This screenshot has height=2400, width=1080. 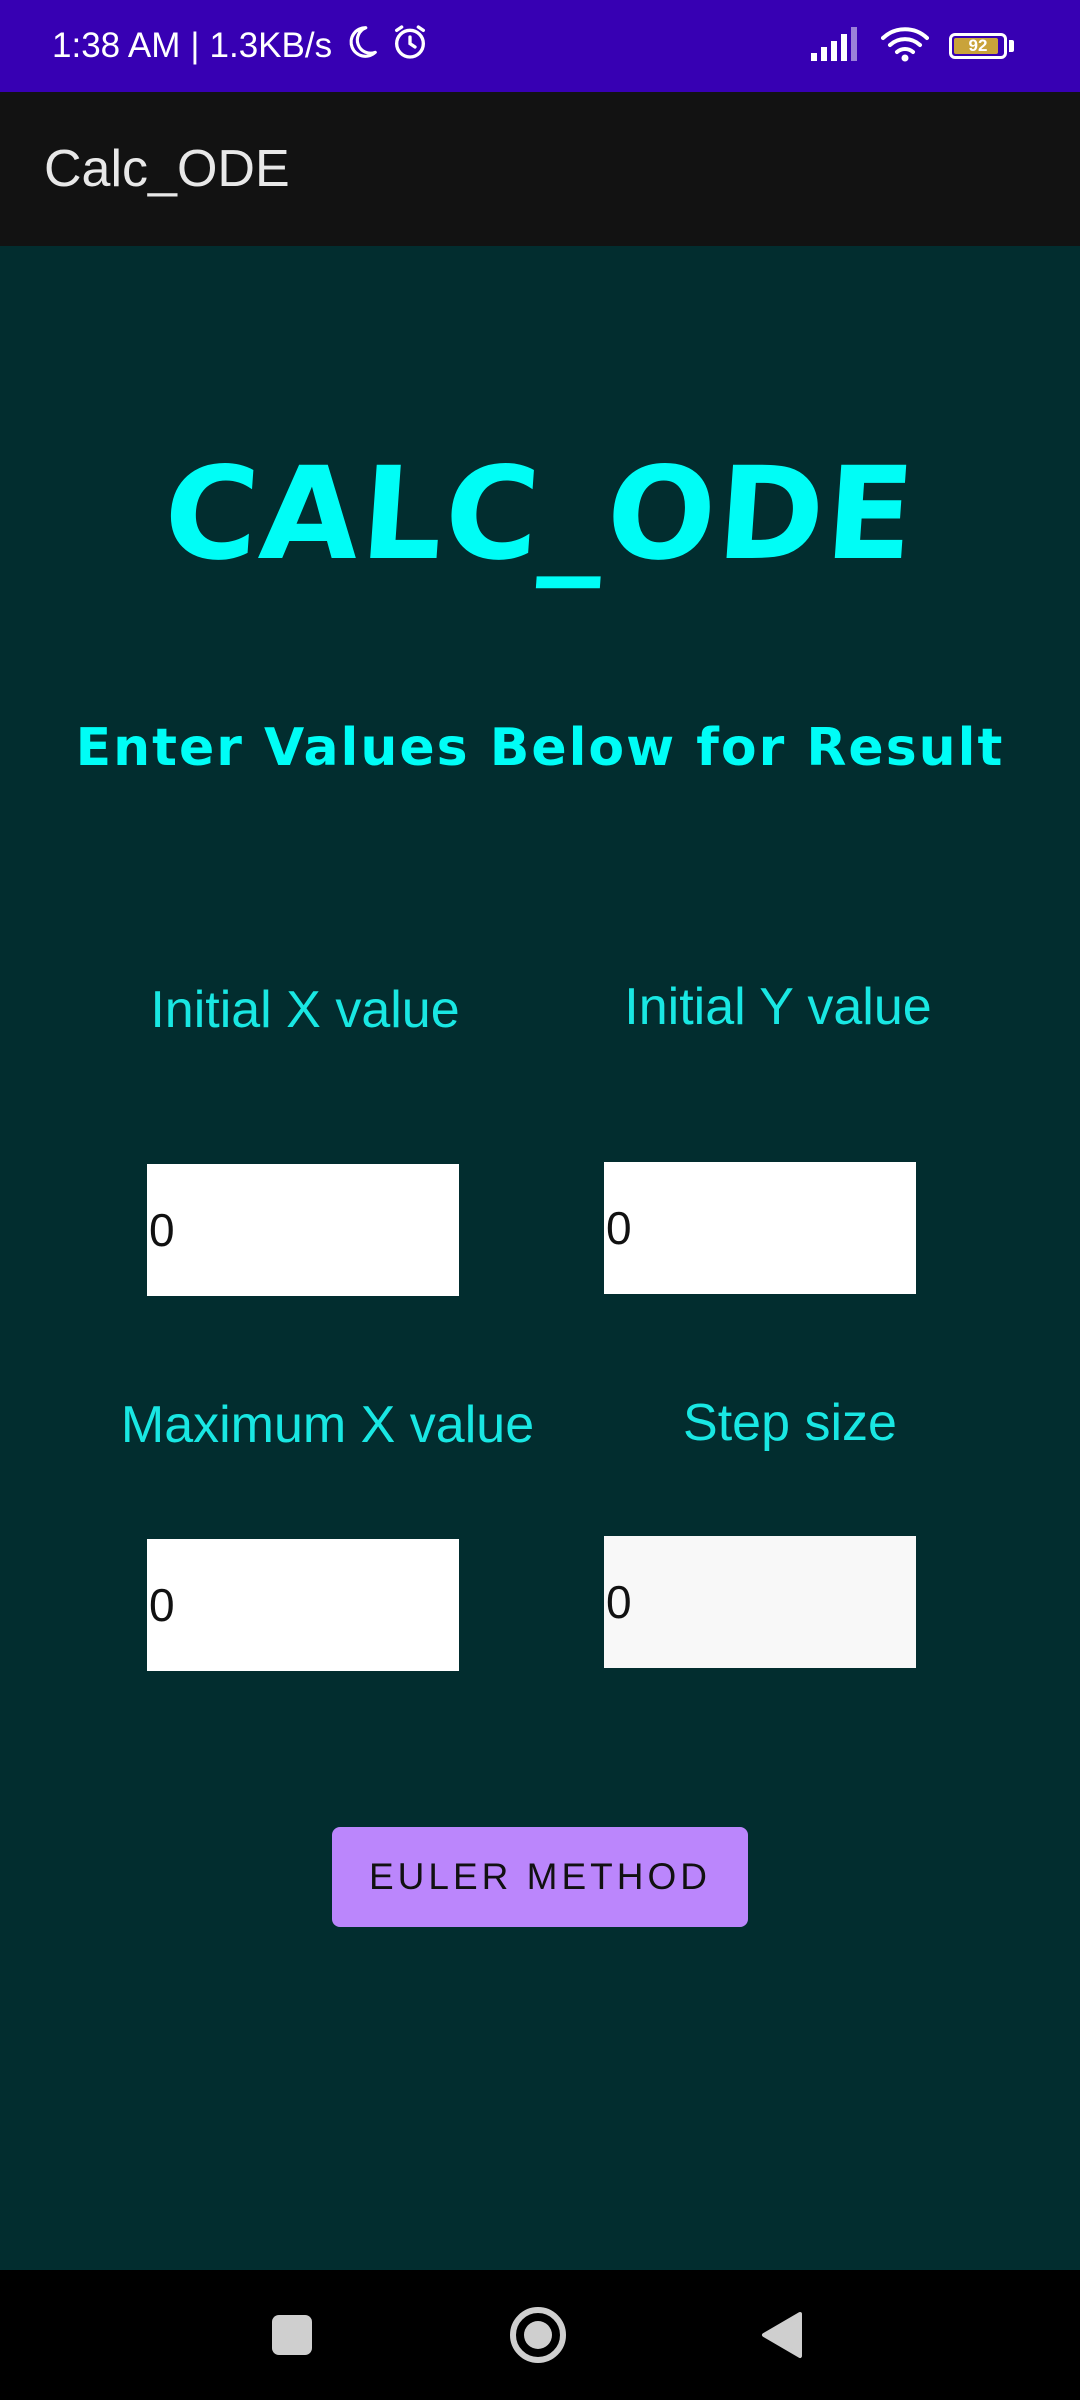 What do you see at coordinates (327, 1425) in the screenshot?
I see `max-x-label: Maximum X value` at bounding box center [327, 1425].